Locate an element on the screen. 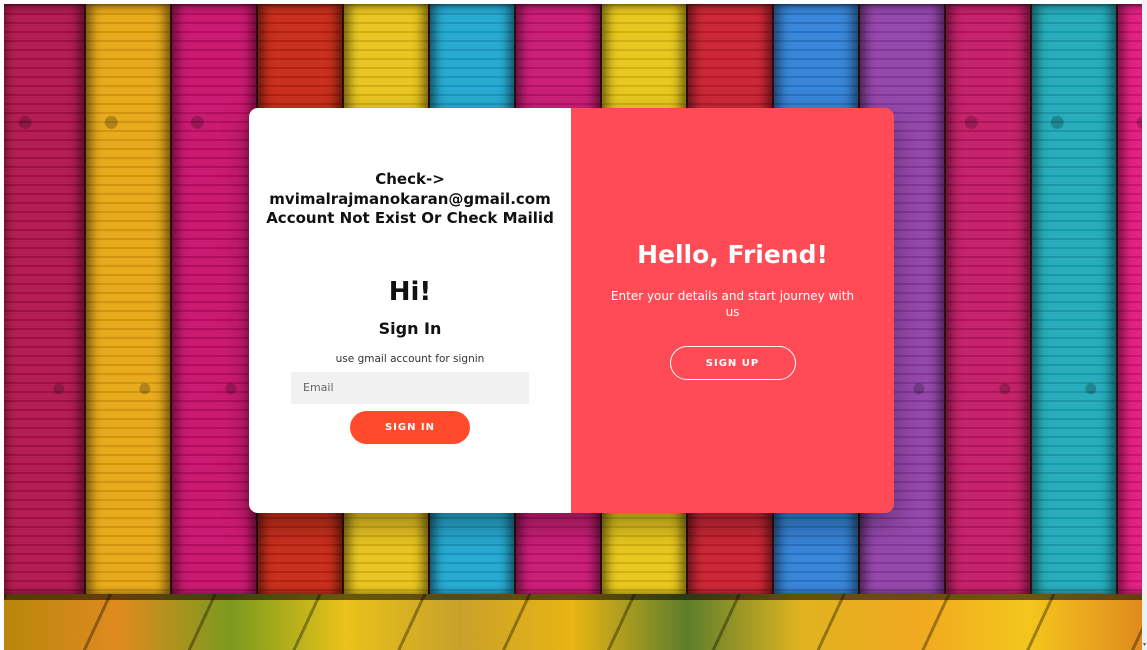 The width and height of the screenshot is (1147, 650). scroll-down-arrow-icon: ▾ is located at coordinates (1144, 645).